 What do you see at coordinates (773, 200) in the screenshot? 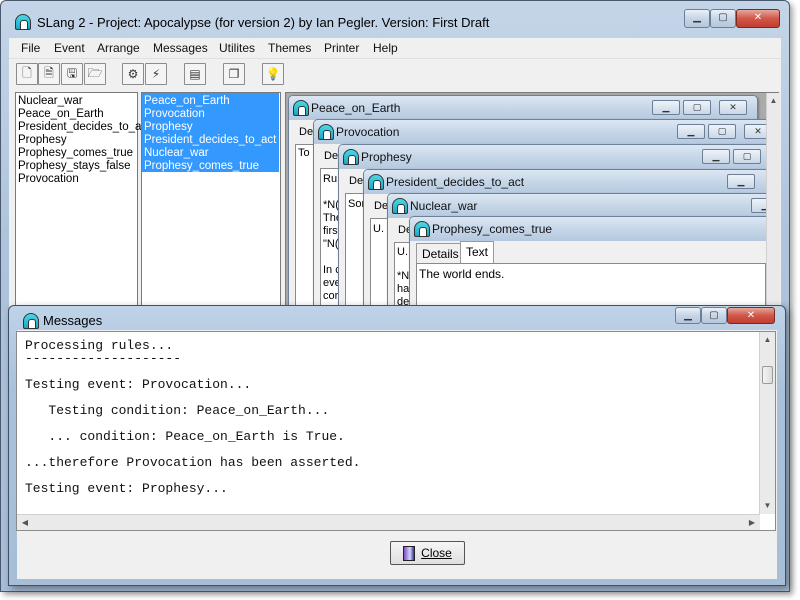
I see `mdi-scrollbar: ▲` at bounding box center [773, 200].